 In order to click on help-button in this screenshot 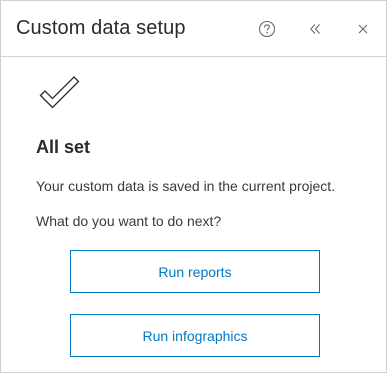, I will do `click(267, 29)`.